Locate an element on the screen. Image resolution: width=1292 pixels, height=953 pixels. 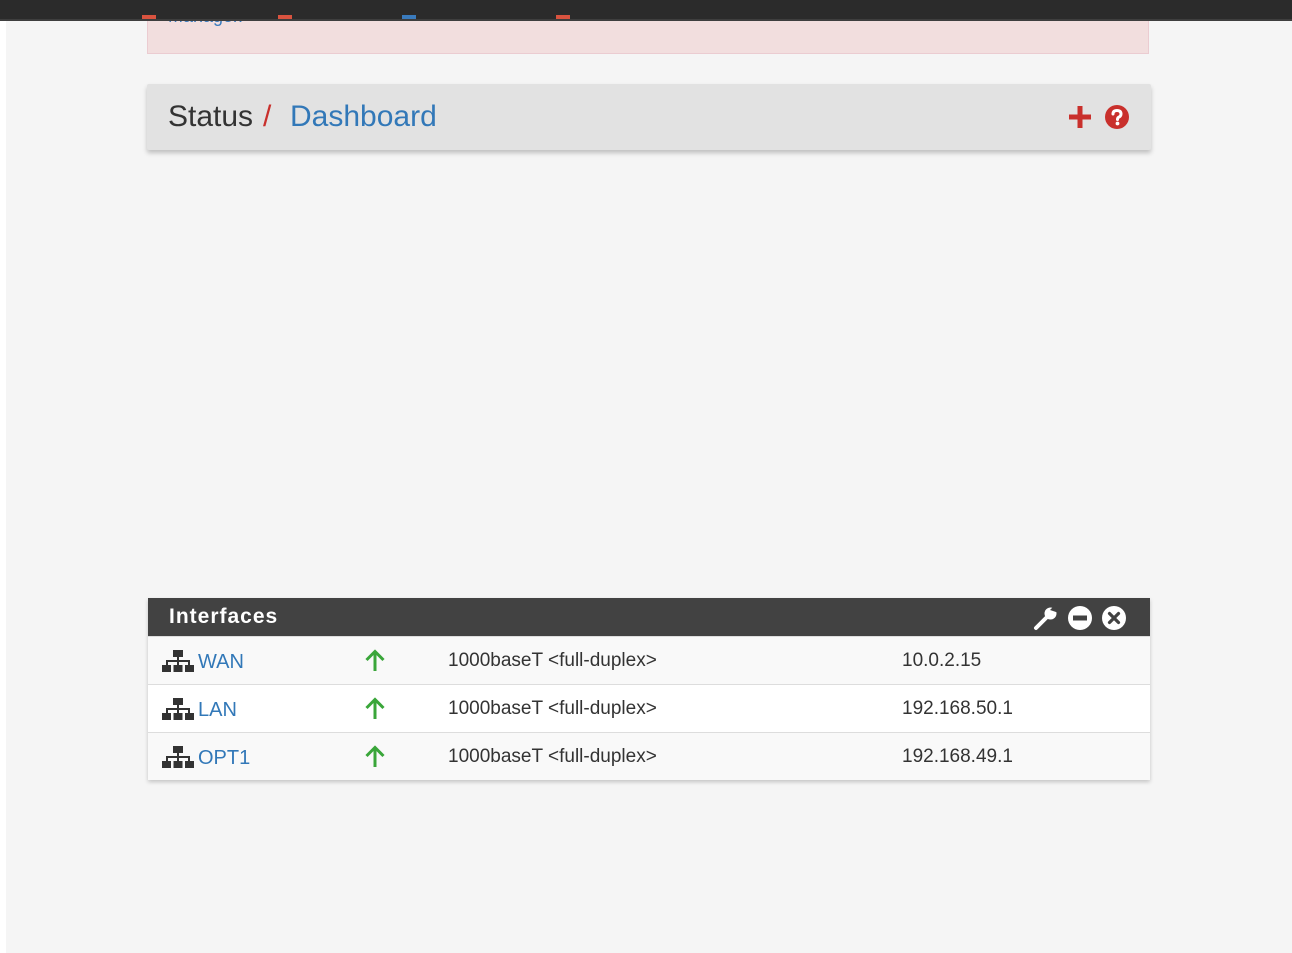
interface-ip: 10.0.2.15 is located at coordinates (942, 660).